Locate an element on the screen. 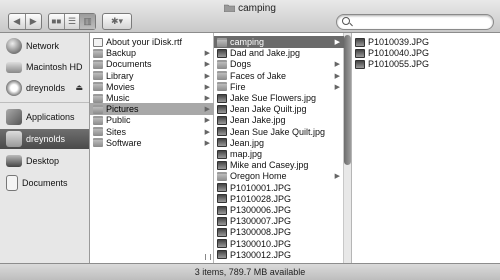 The height and width of the screenshot is (280, 500). file-row: map.jpg is located at coordinates (279, 154).